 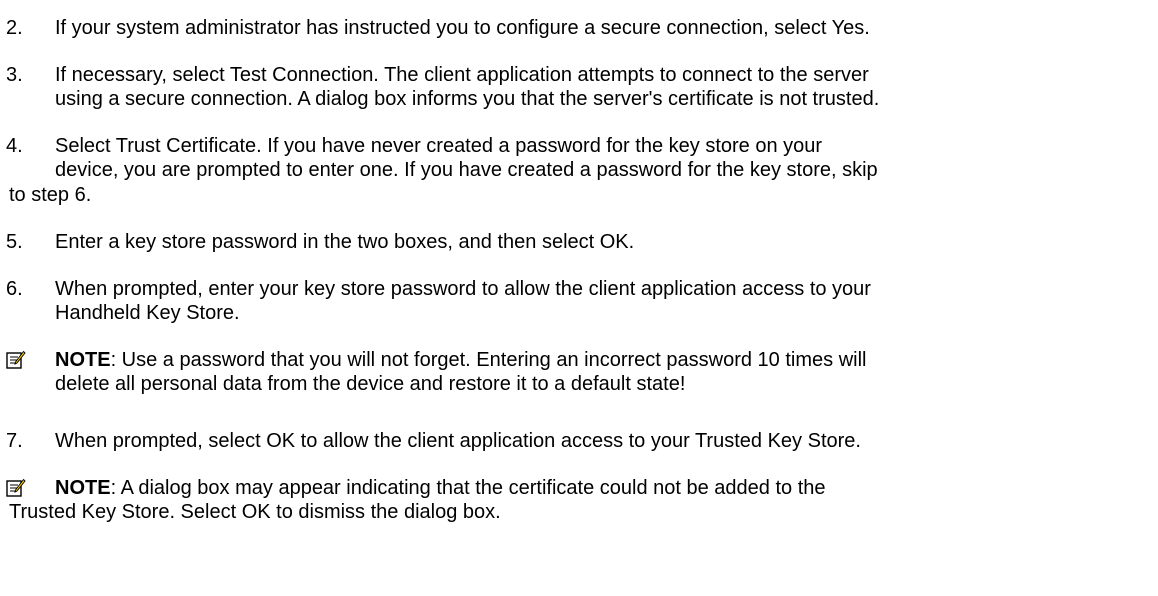 What do you see at coordinates (50, 195) in the screenshot?
I see `step-text-line: to step 6.` at bounding box center [50, 195].